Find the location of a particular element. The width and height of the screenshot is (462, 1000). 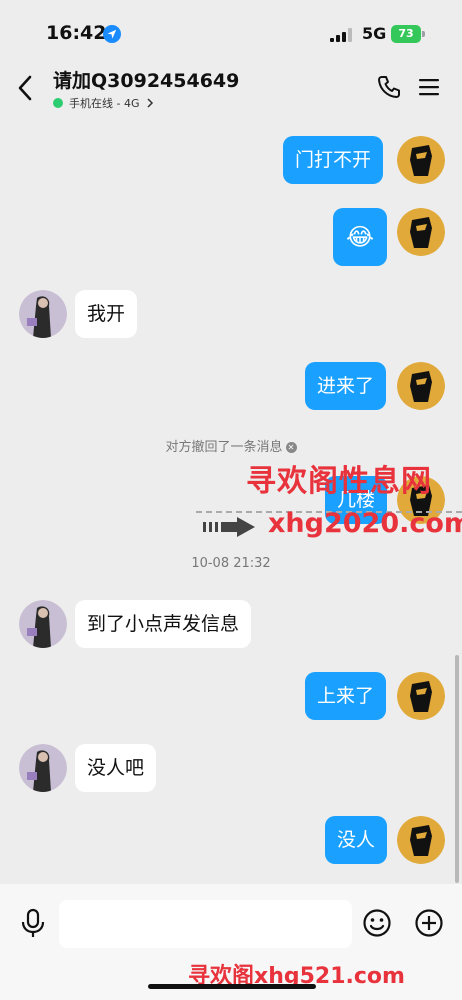

watermark-url: xhg2020.com is located at coordinates (365, 523).